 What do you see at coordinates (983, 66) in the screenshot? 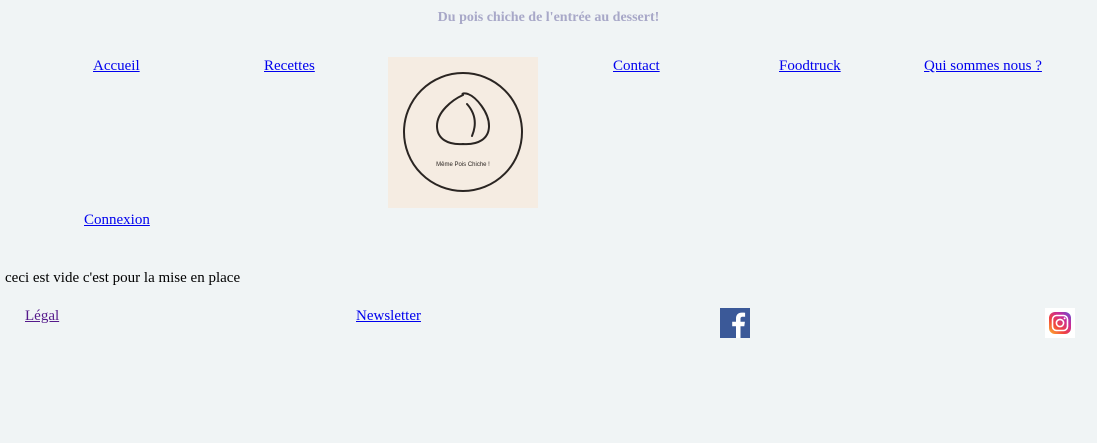
I see `nav-link-qui-sommes-nous: Qui sommes nous ?` at bounding box center [983, 66].